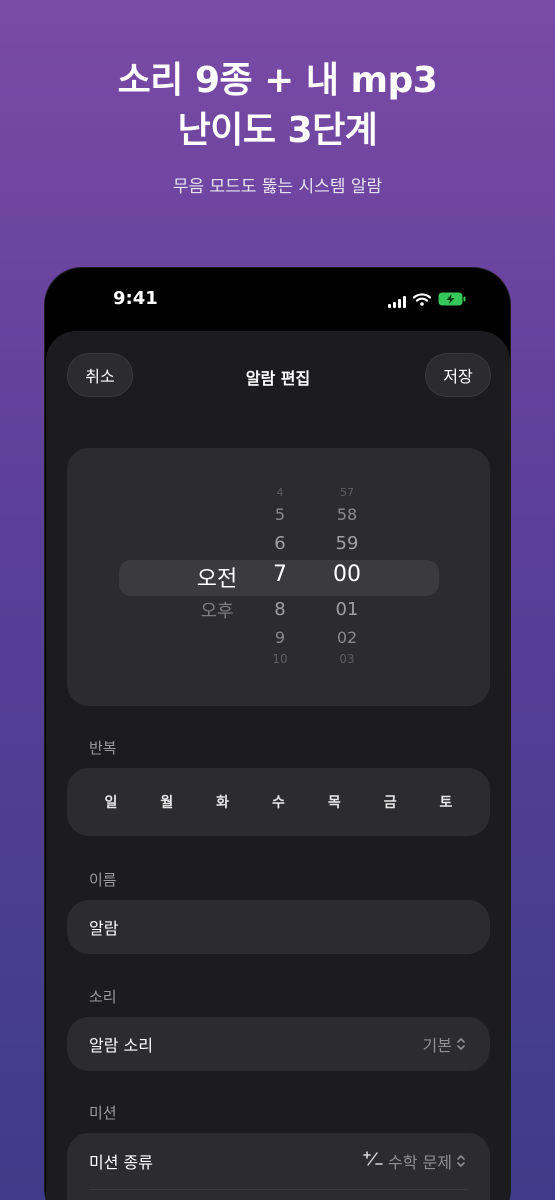 The height and width of the screenshot is (1200, 555). I want to click on minute-selected: 00, so click(347, 574).